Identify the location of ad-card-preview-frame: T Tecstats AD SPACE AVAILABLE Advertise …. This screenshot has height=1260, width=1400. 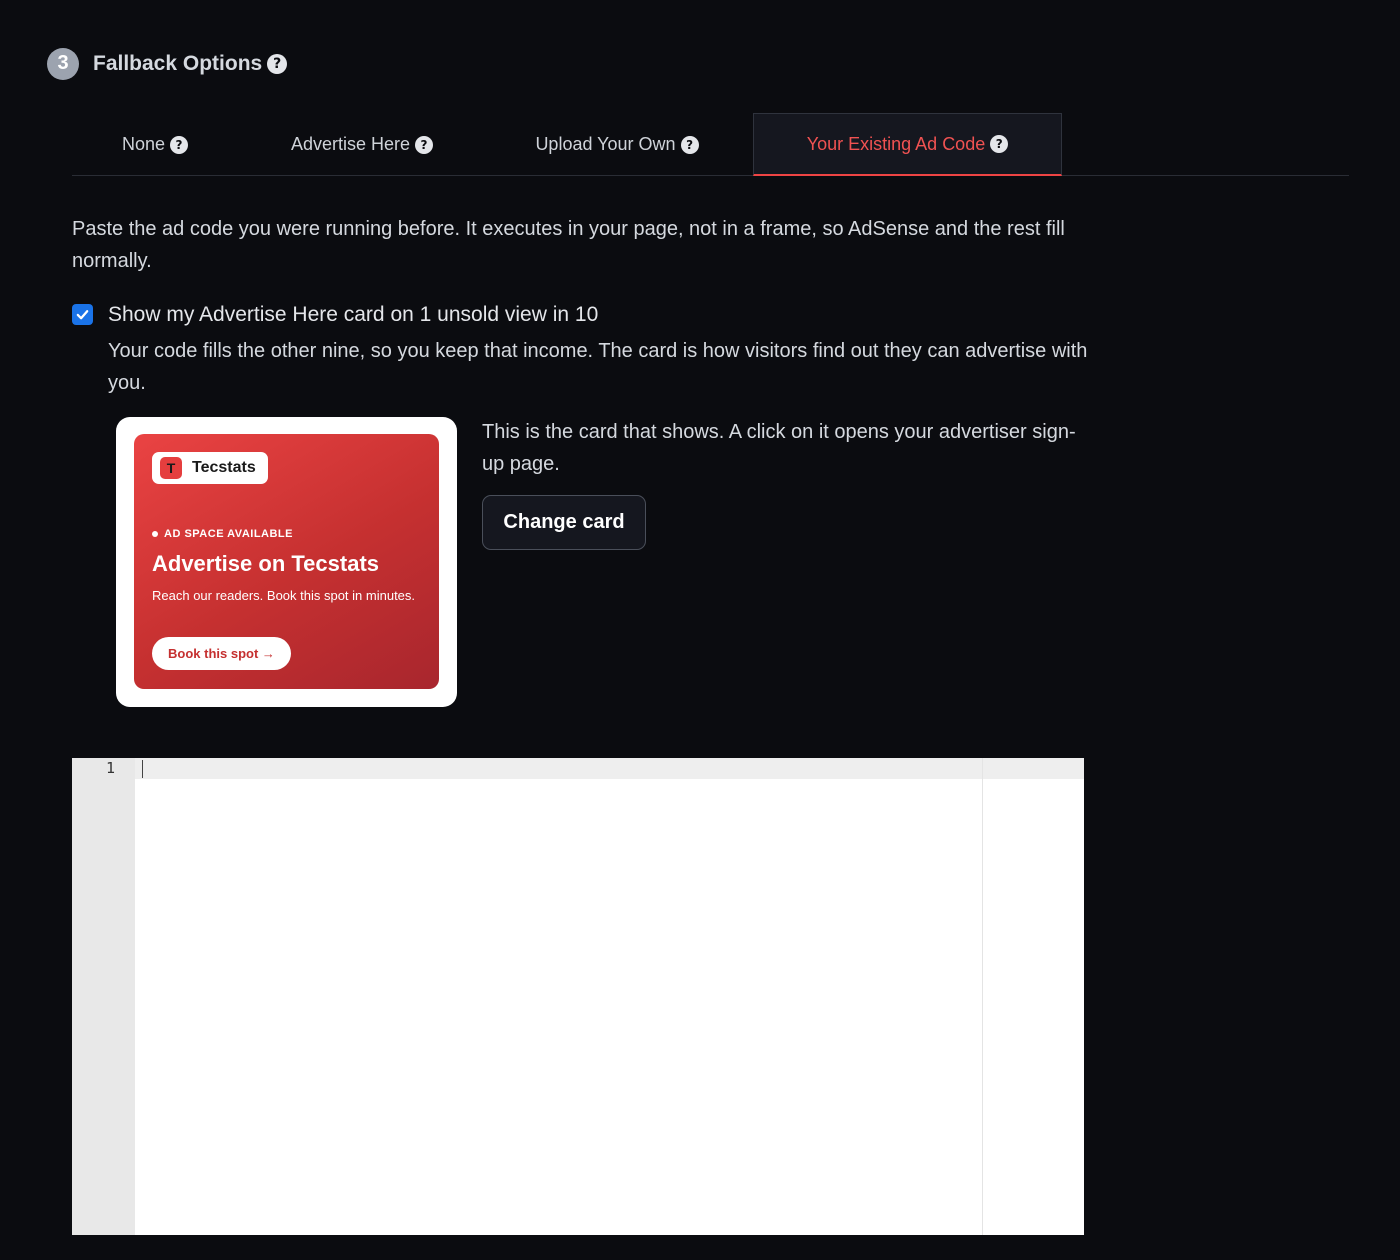
(286, 562).